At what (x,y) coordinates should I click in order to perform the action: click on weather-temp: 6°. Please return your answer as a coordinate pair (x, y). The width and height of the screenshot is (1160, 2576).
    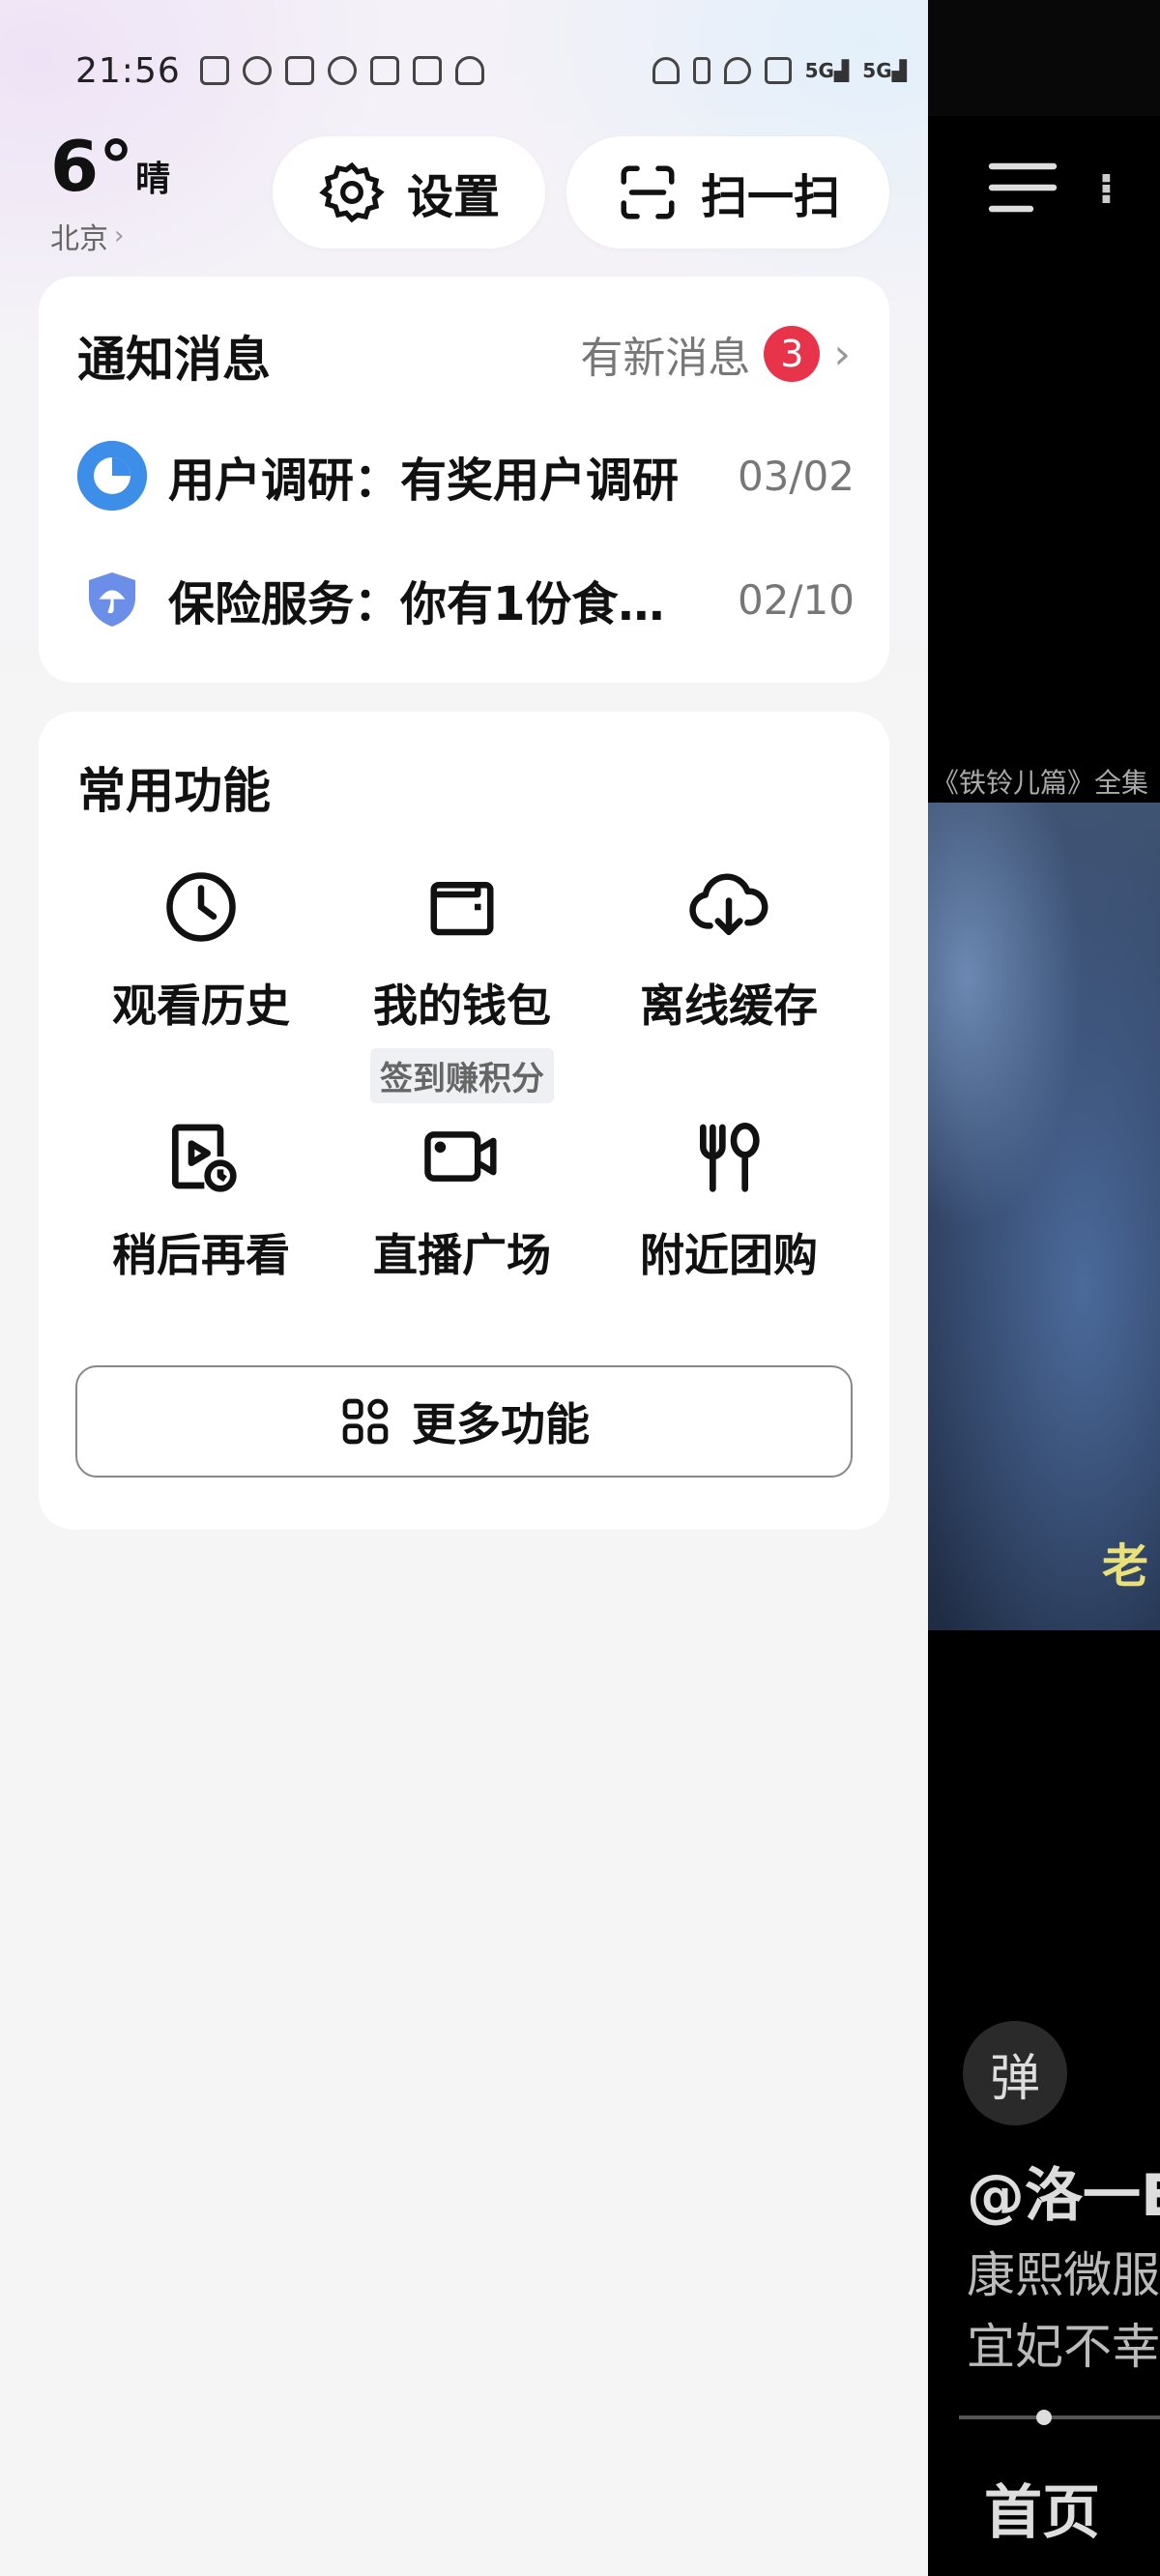
    Looking at the image, I should click on (92, 166).